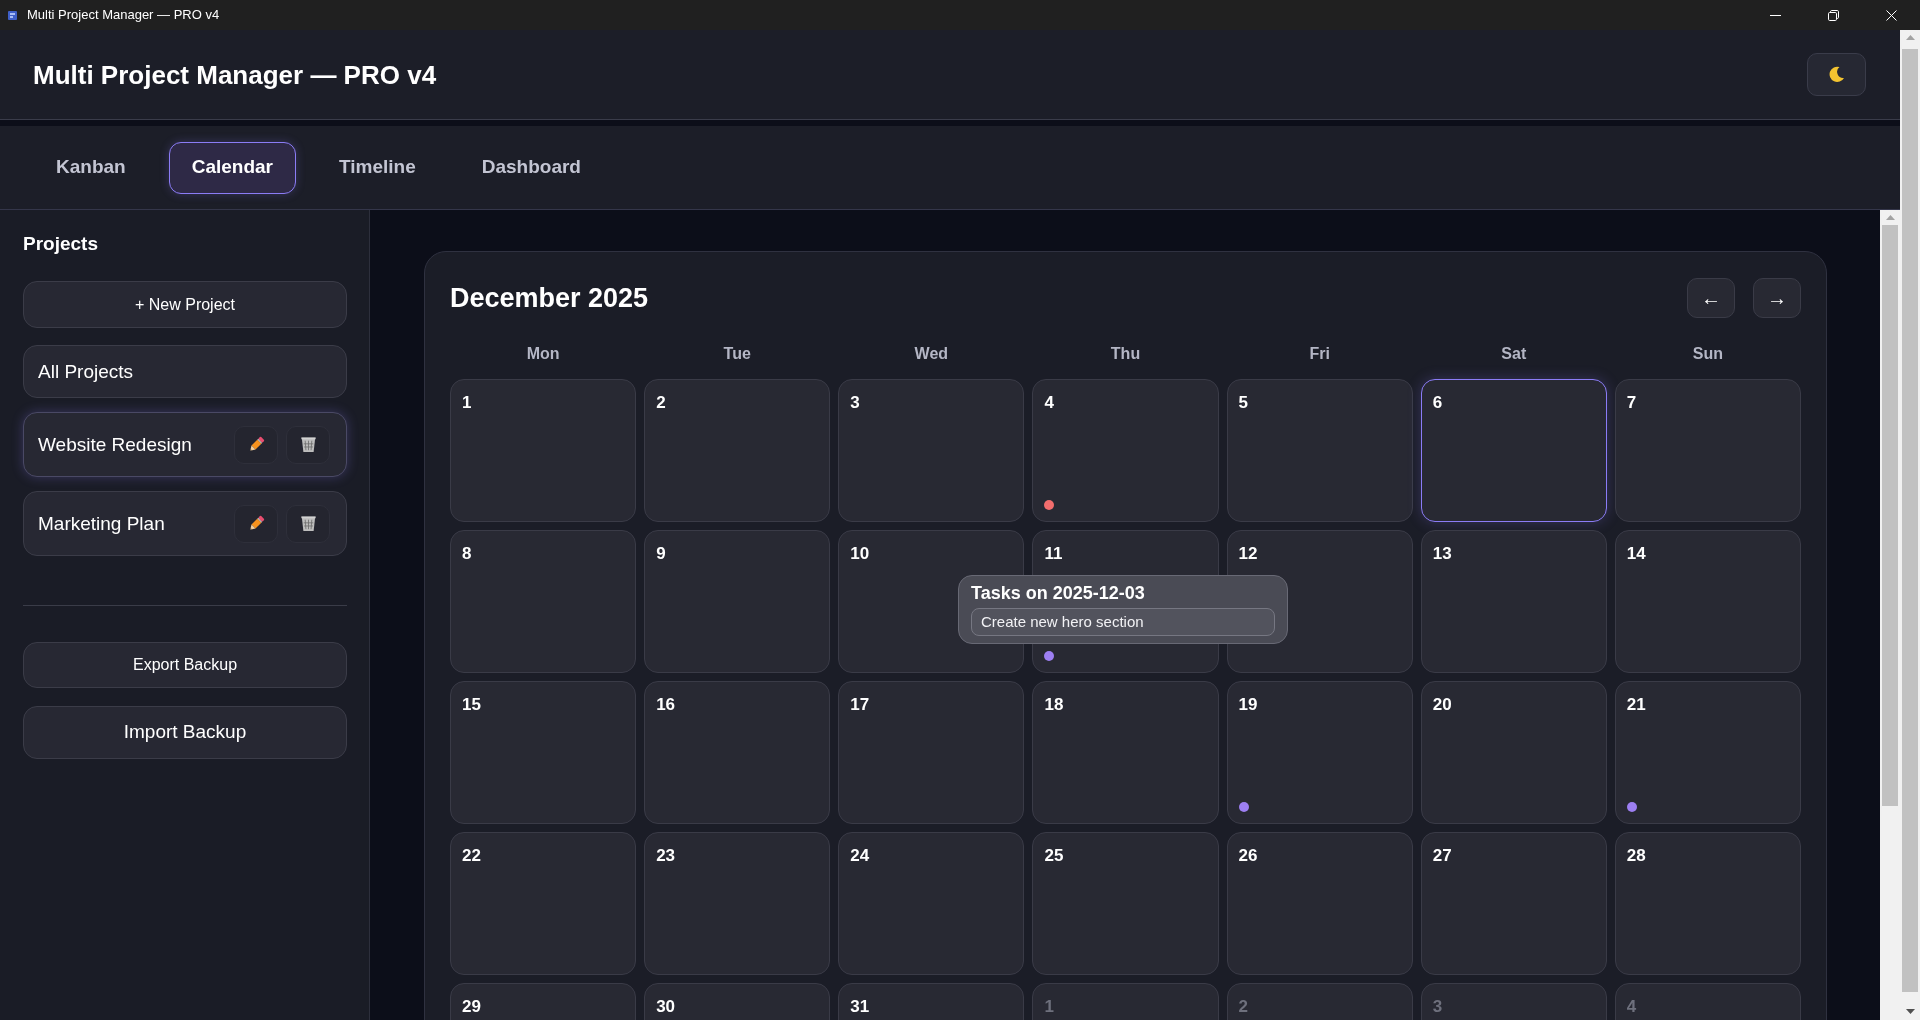 Image resolution: width=1920 pixels, height=1020 pixels. Describe the element at coordinates (1437, 402) in the screenshot. I see `day-number: 6` at that location.